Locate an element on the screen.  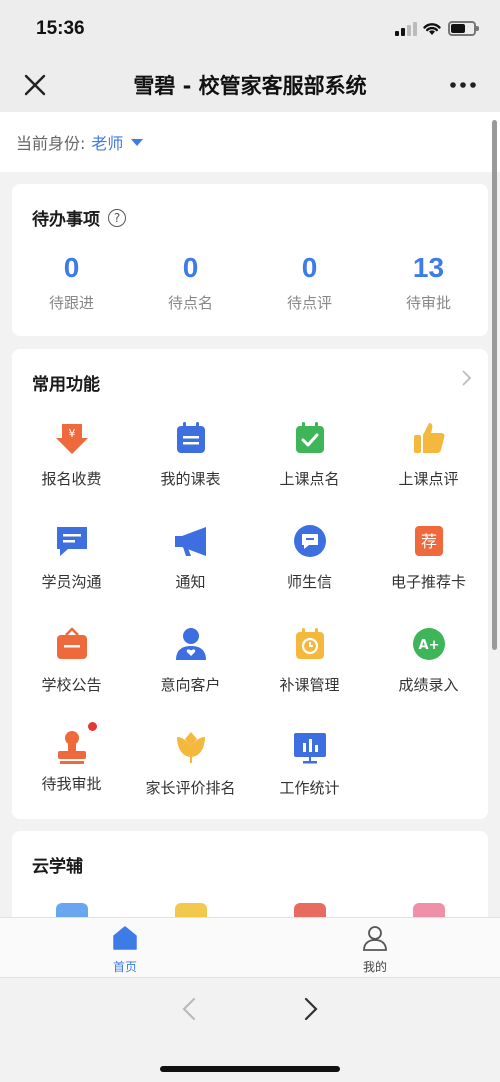
function-label: 上课点评 is located at coordinates (428, 479).